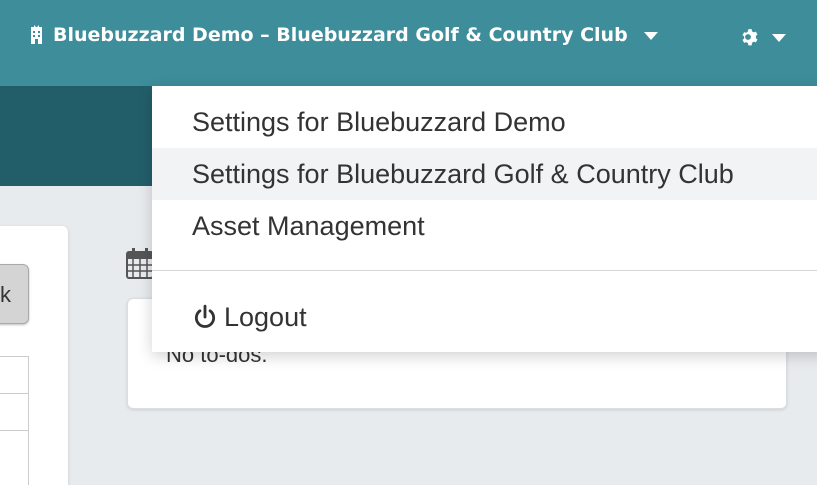 The image size is (817, 485). I want to click on logout-button: Logout, so click(249, 317).